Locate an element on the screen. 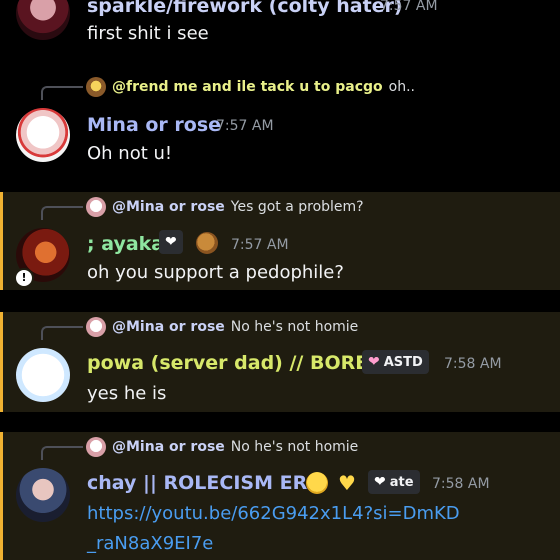 The image size is (560, 560). reply-preview: @Mina or rose Yes got a problem? is located at coordinates (225, 207).